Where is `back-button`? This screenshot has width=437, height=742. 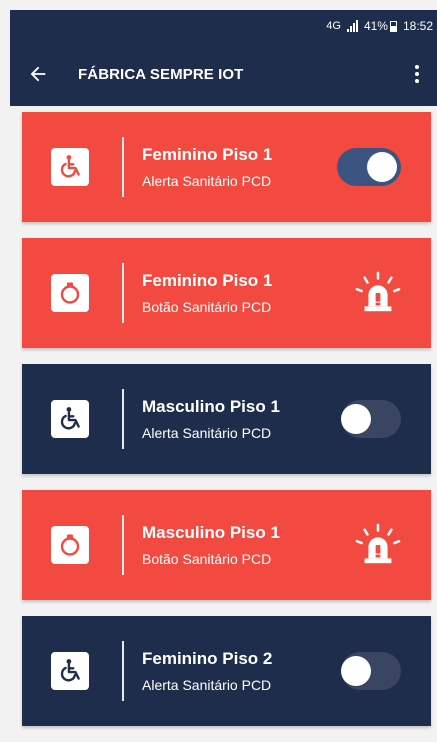 back-button is located at coordinates (38, 74).